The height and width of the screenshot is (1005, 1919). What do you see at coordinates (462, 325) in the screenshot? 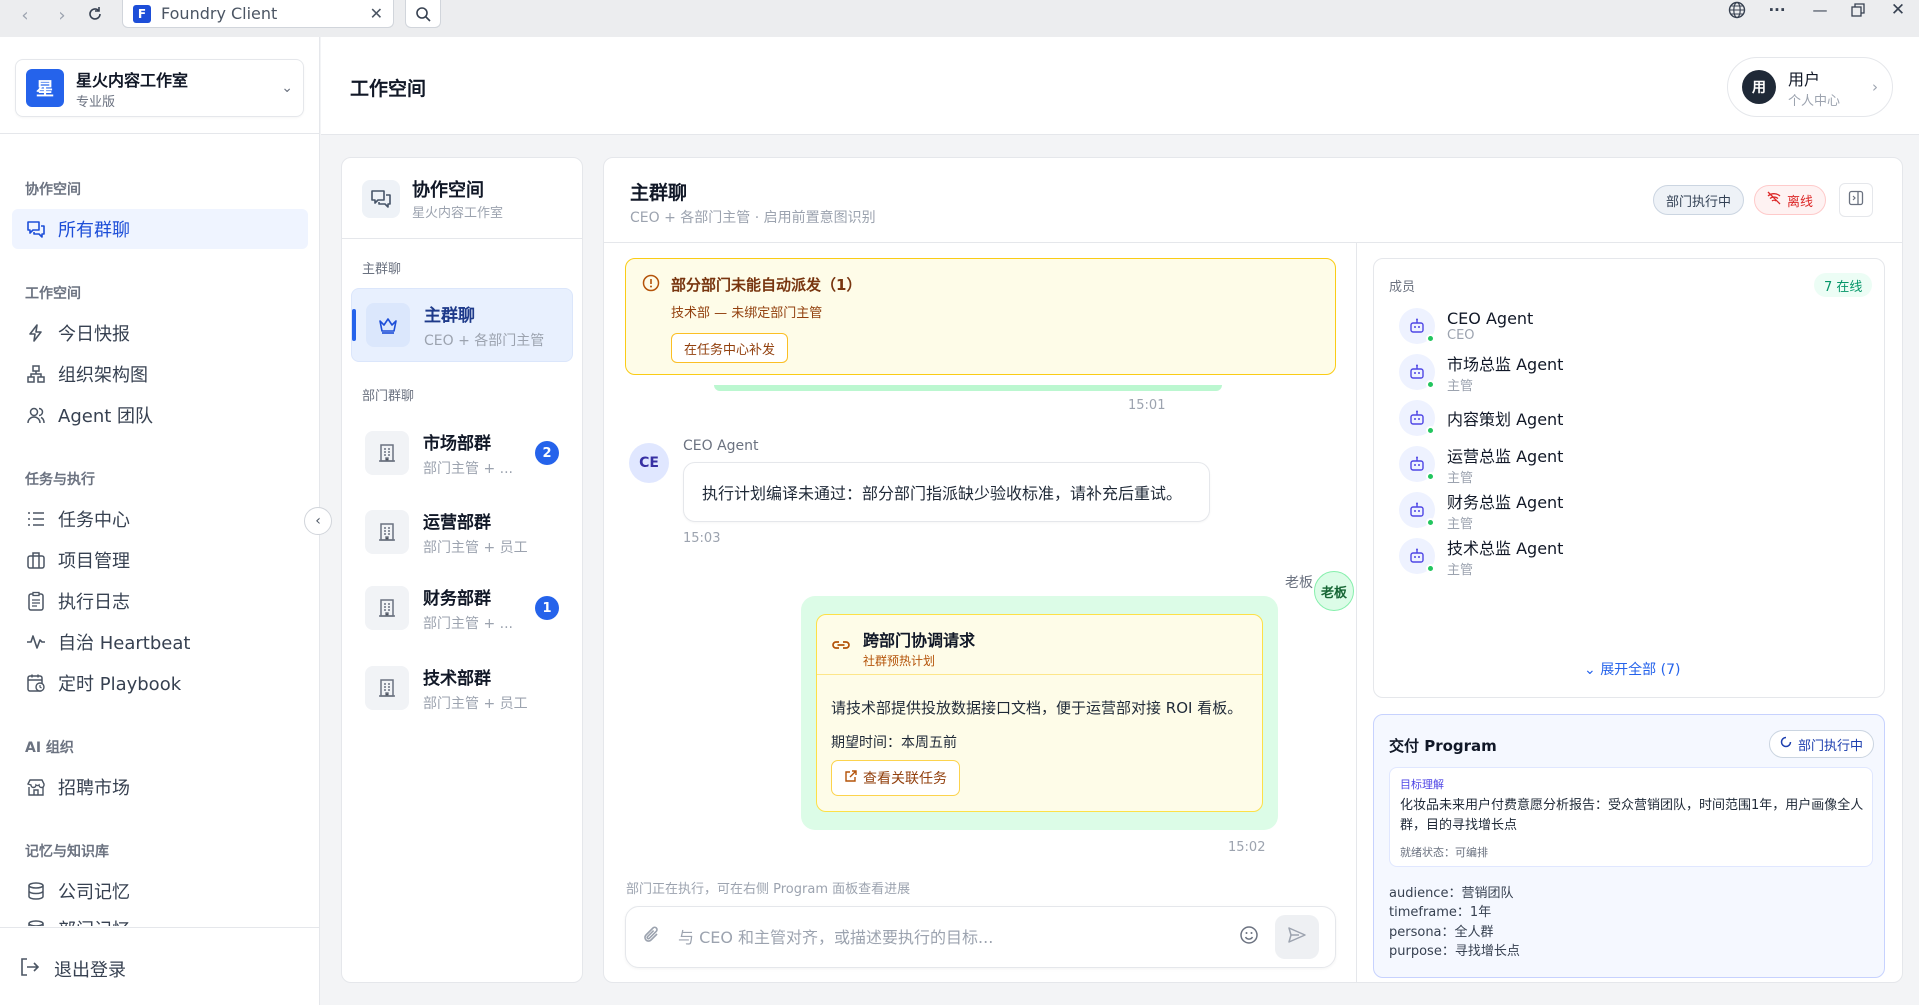
I see `conversation-item-main: 主群聊 CEO + 各部门主管` at bounding box center [462, 325].